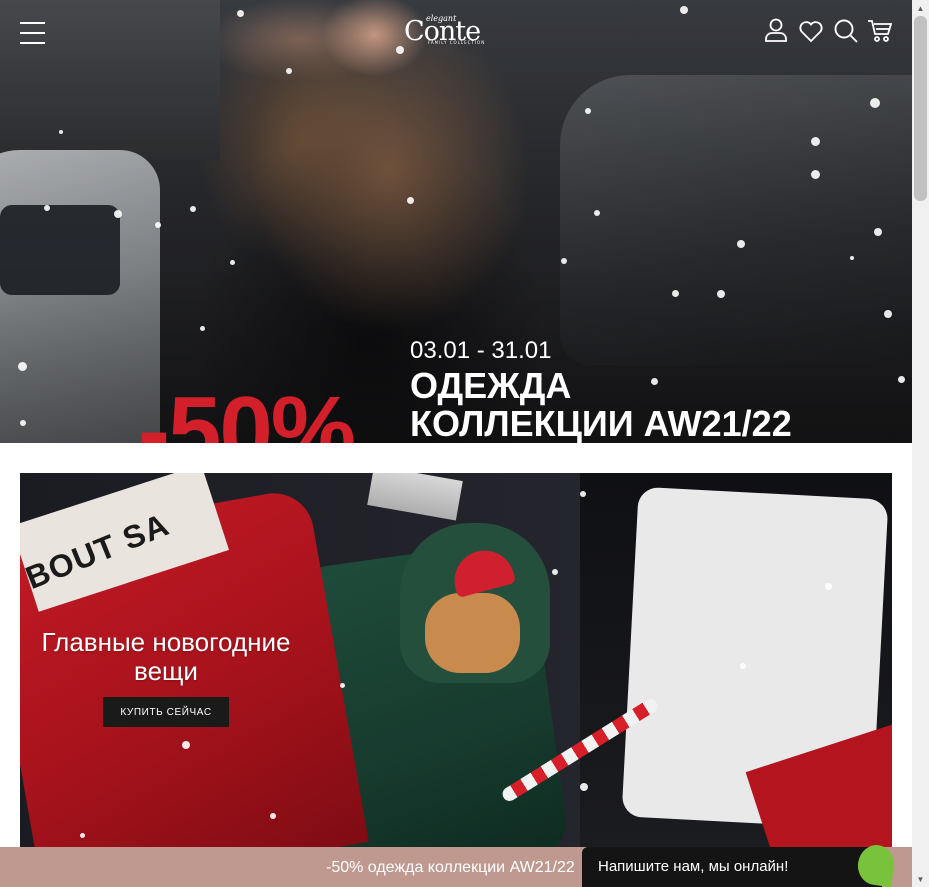  What do you see at coordinates (811, 31) in the screenshot?
I see `heart-icon` at bounding box center [811, 31].